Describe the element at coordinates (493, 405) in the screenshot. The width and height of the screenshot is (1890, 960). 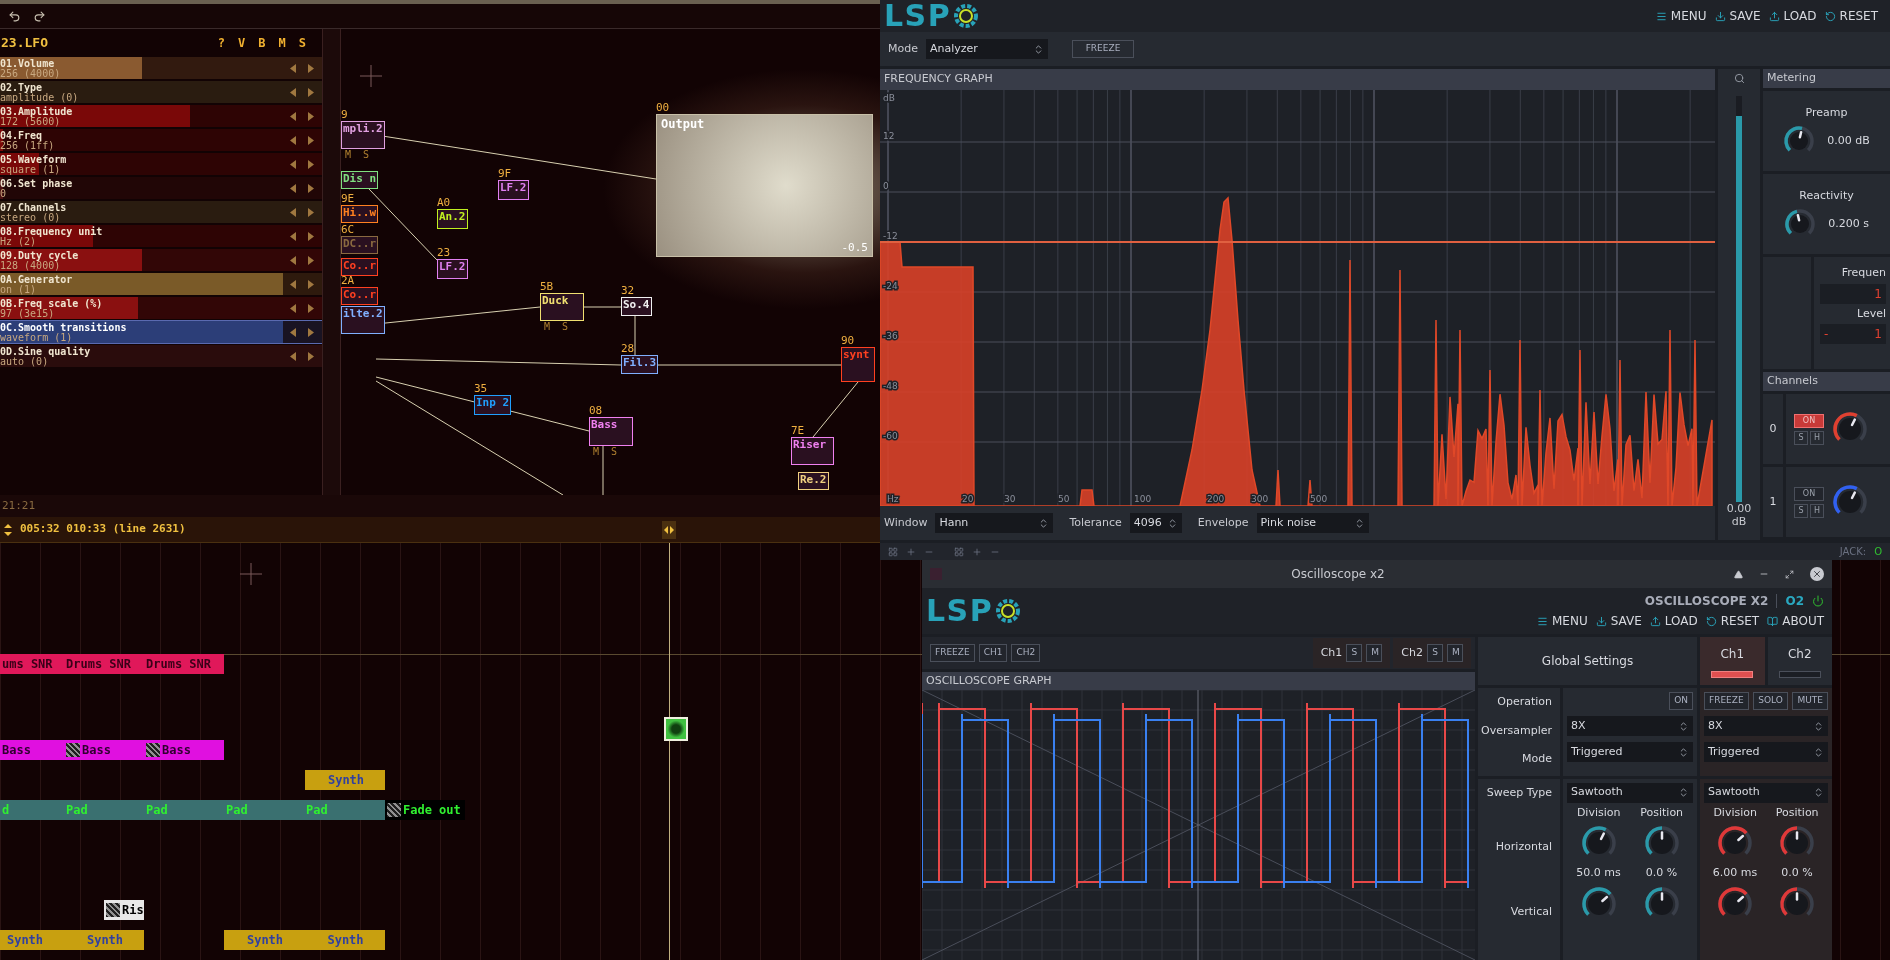
I see `node: Inp 2` at that location.